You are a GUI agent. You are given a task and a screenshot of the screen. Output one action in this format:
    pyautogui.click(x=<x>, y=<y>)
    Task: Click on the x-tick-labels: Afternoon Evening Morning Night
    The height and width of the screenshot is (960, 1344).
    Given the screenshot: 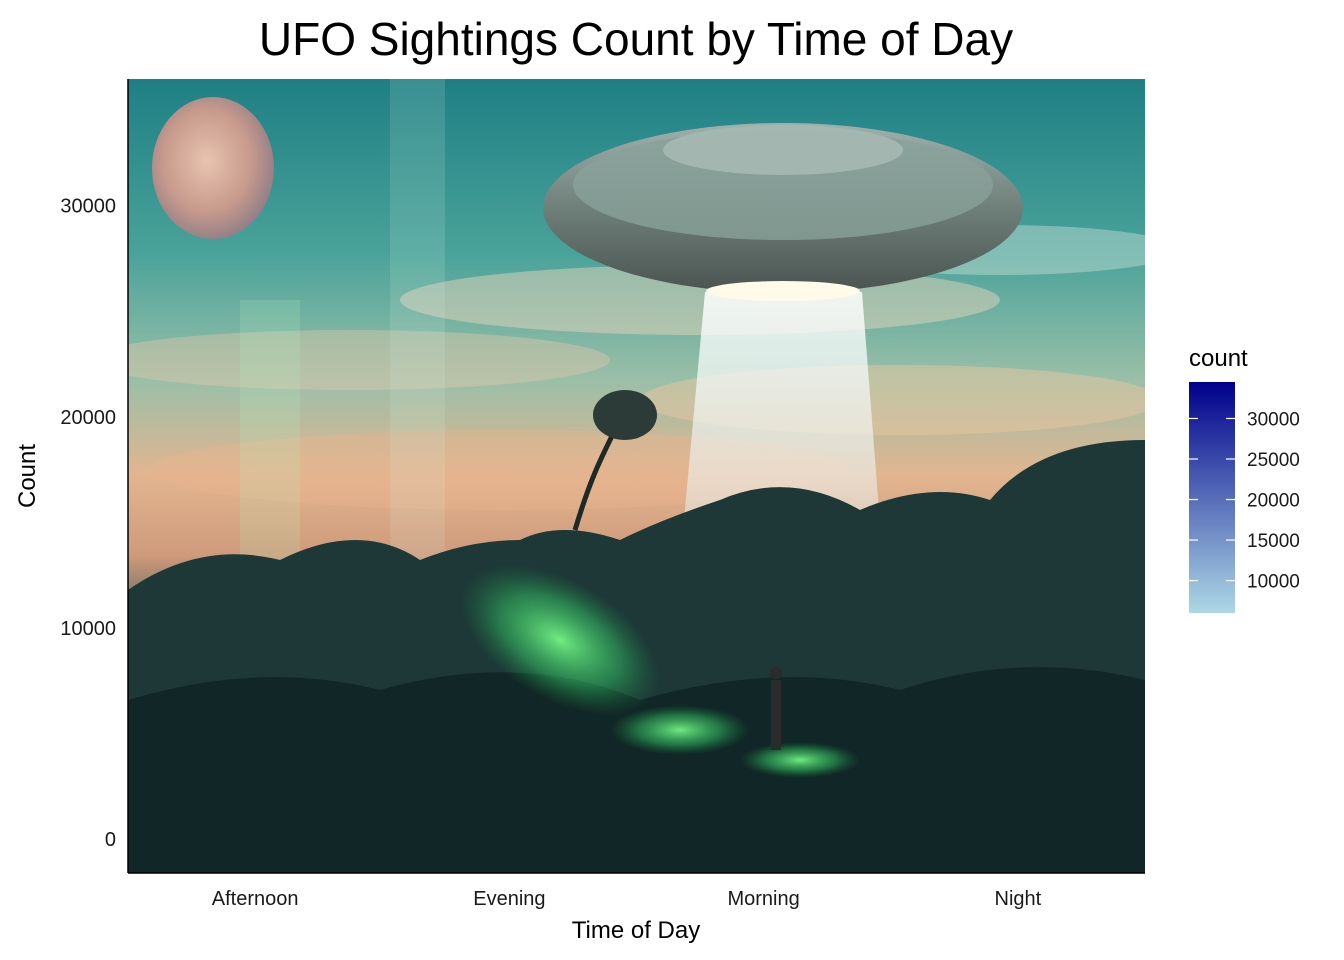 What is the action you would take?
    pyautogui.click(x=627, y=899)
    